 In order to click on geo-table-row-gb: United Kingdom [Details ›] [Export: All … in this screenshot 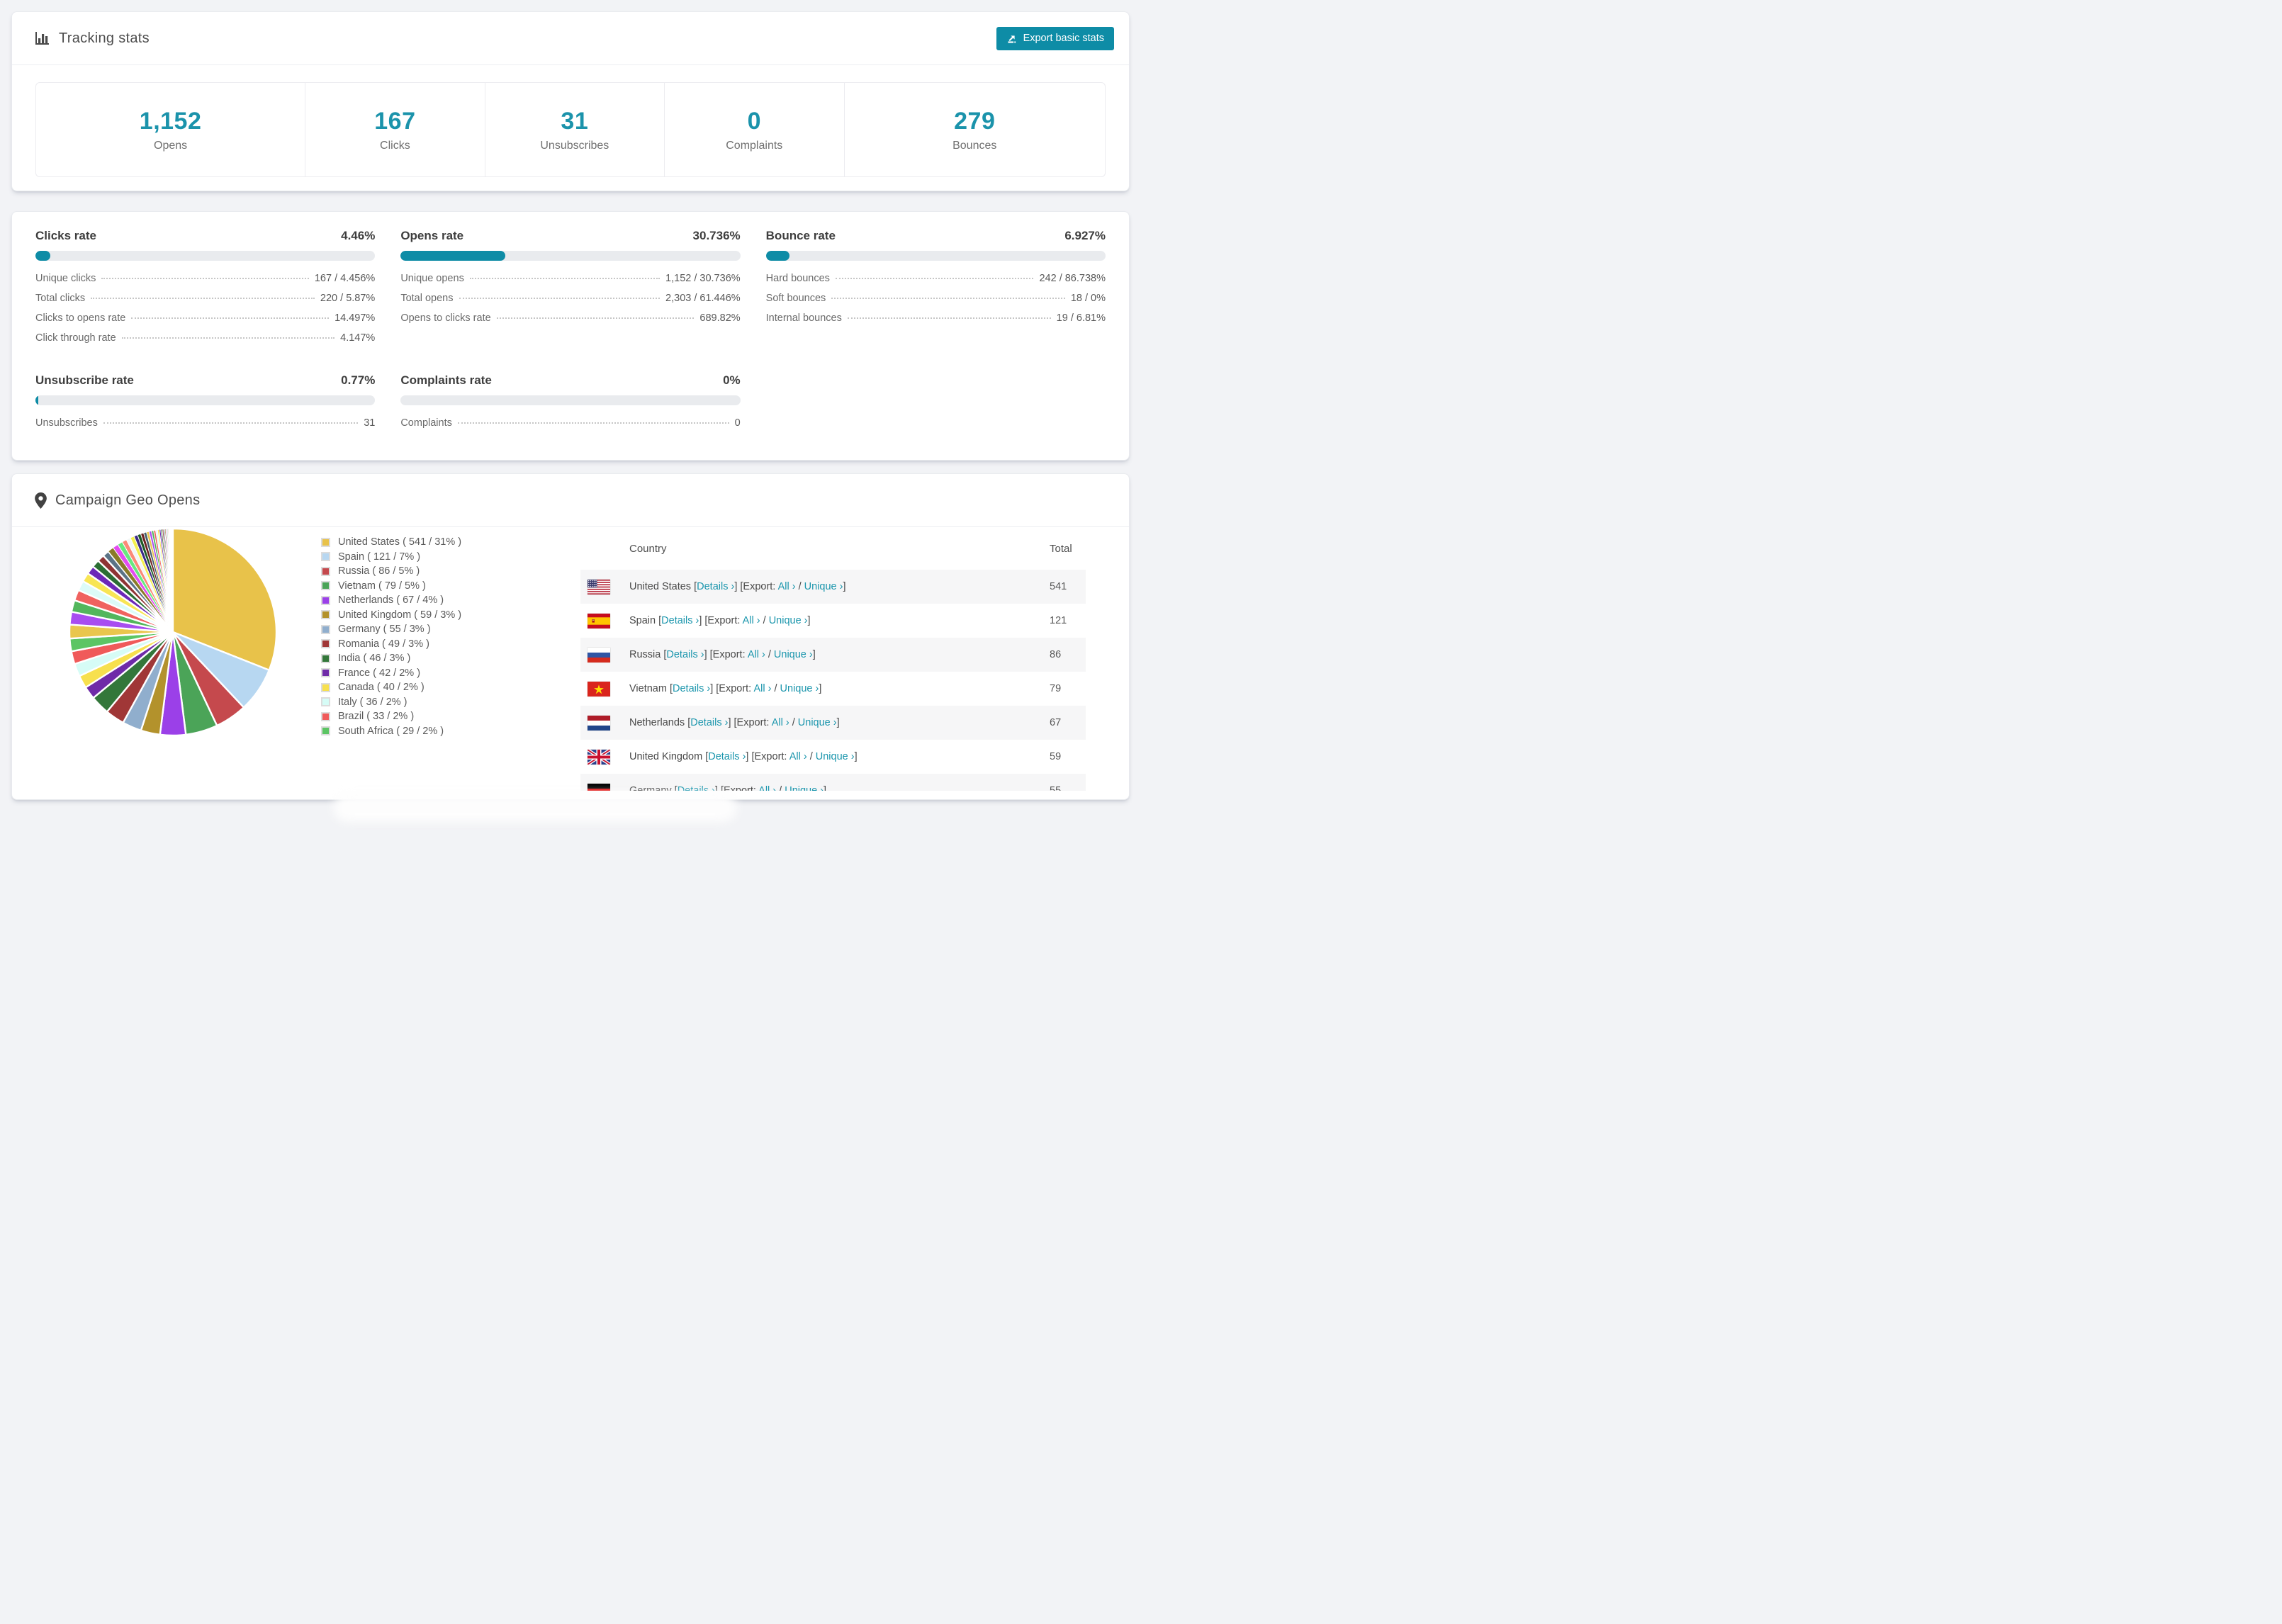, I will do `click(833, 757)`.